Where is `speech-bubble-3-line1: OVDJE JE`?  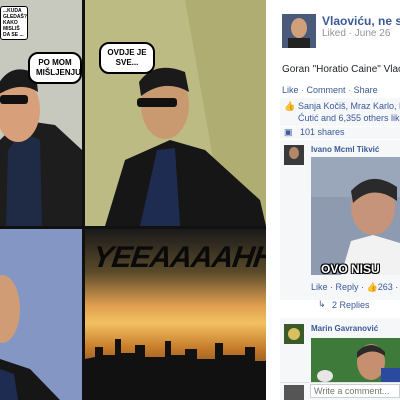
speech-bubble-3-line1: OVDJE JE is located at coordinates (127, 52).